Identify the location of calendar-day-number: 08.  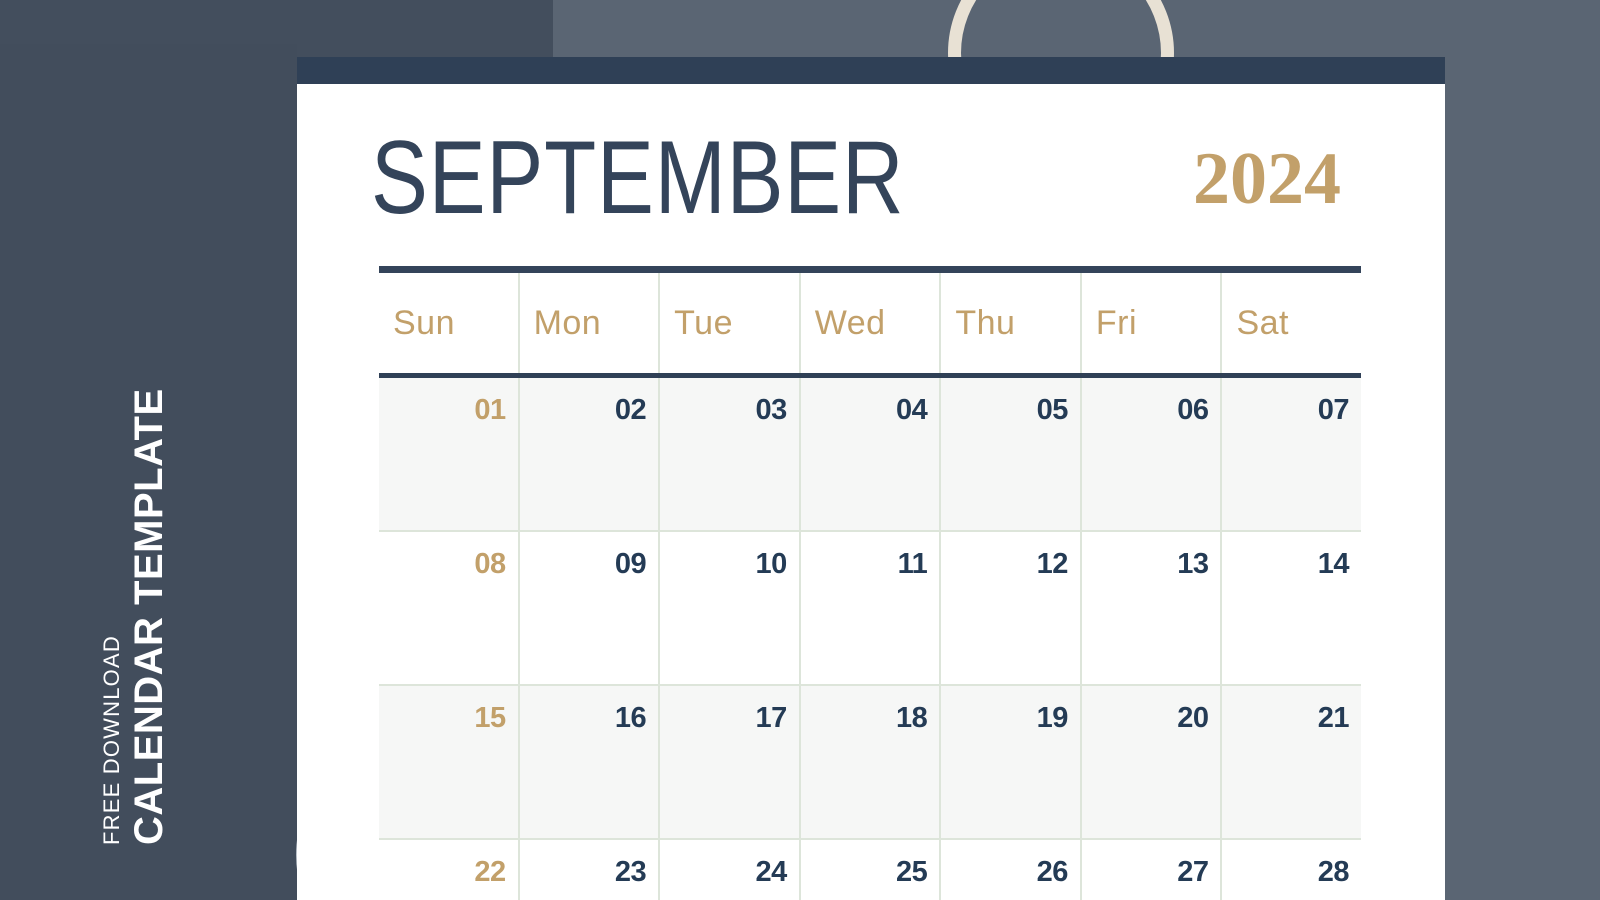
(490, 564).